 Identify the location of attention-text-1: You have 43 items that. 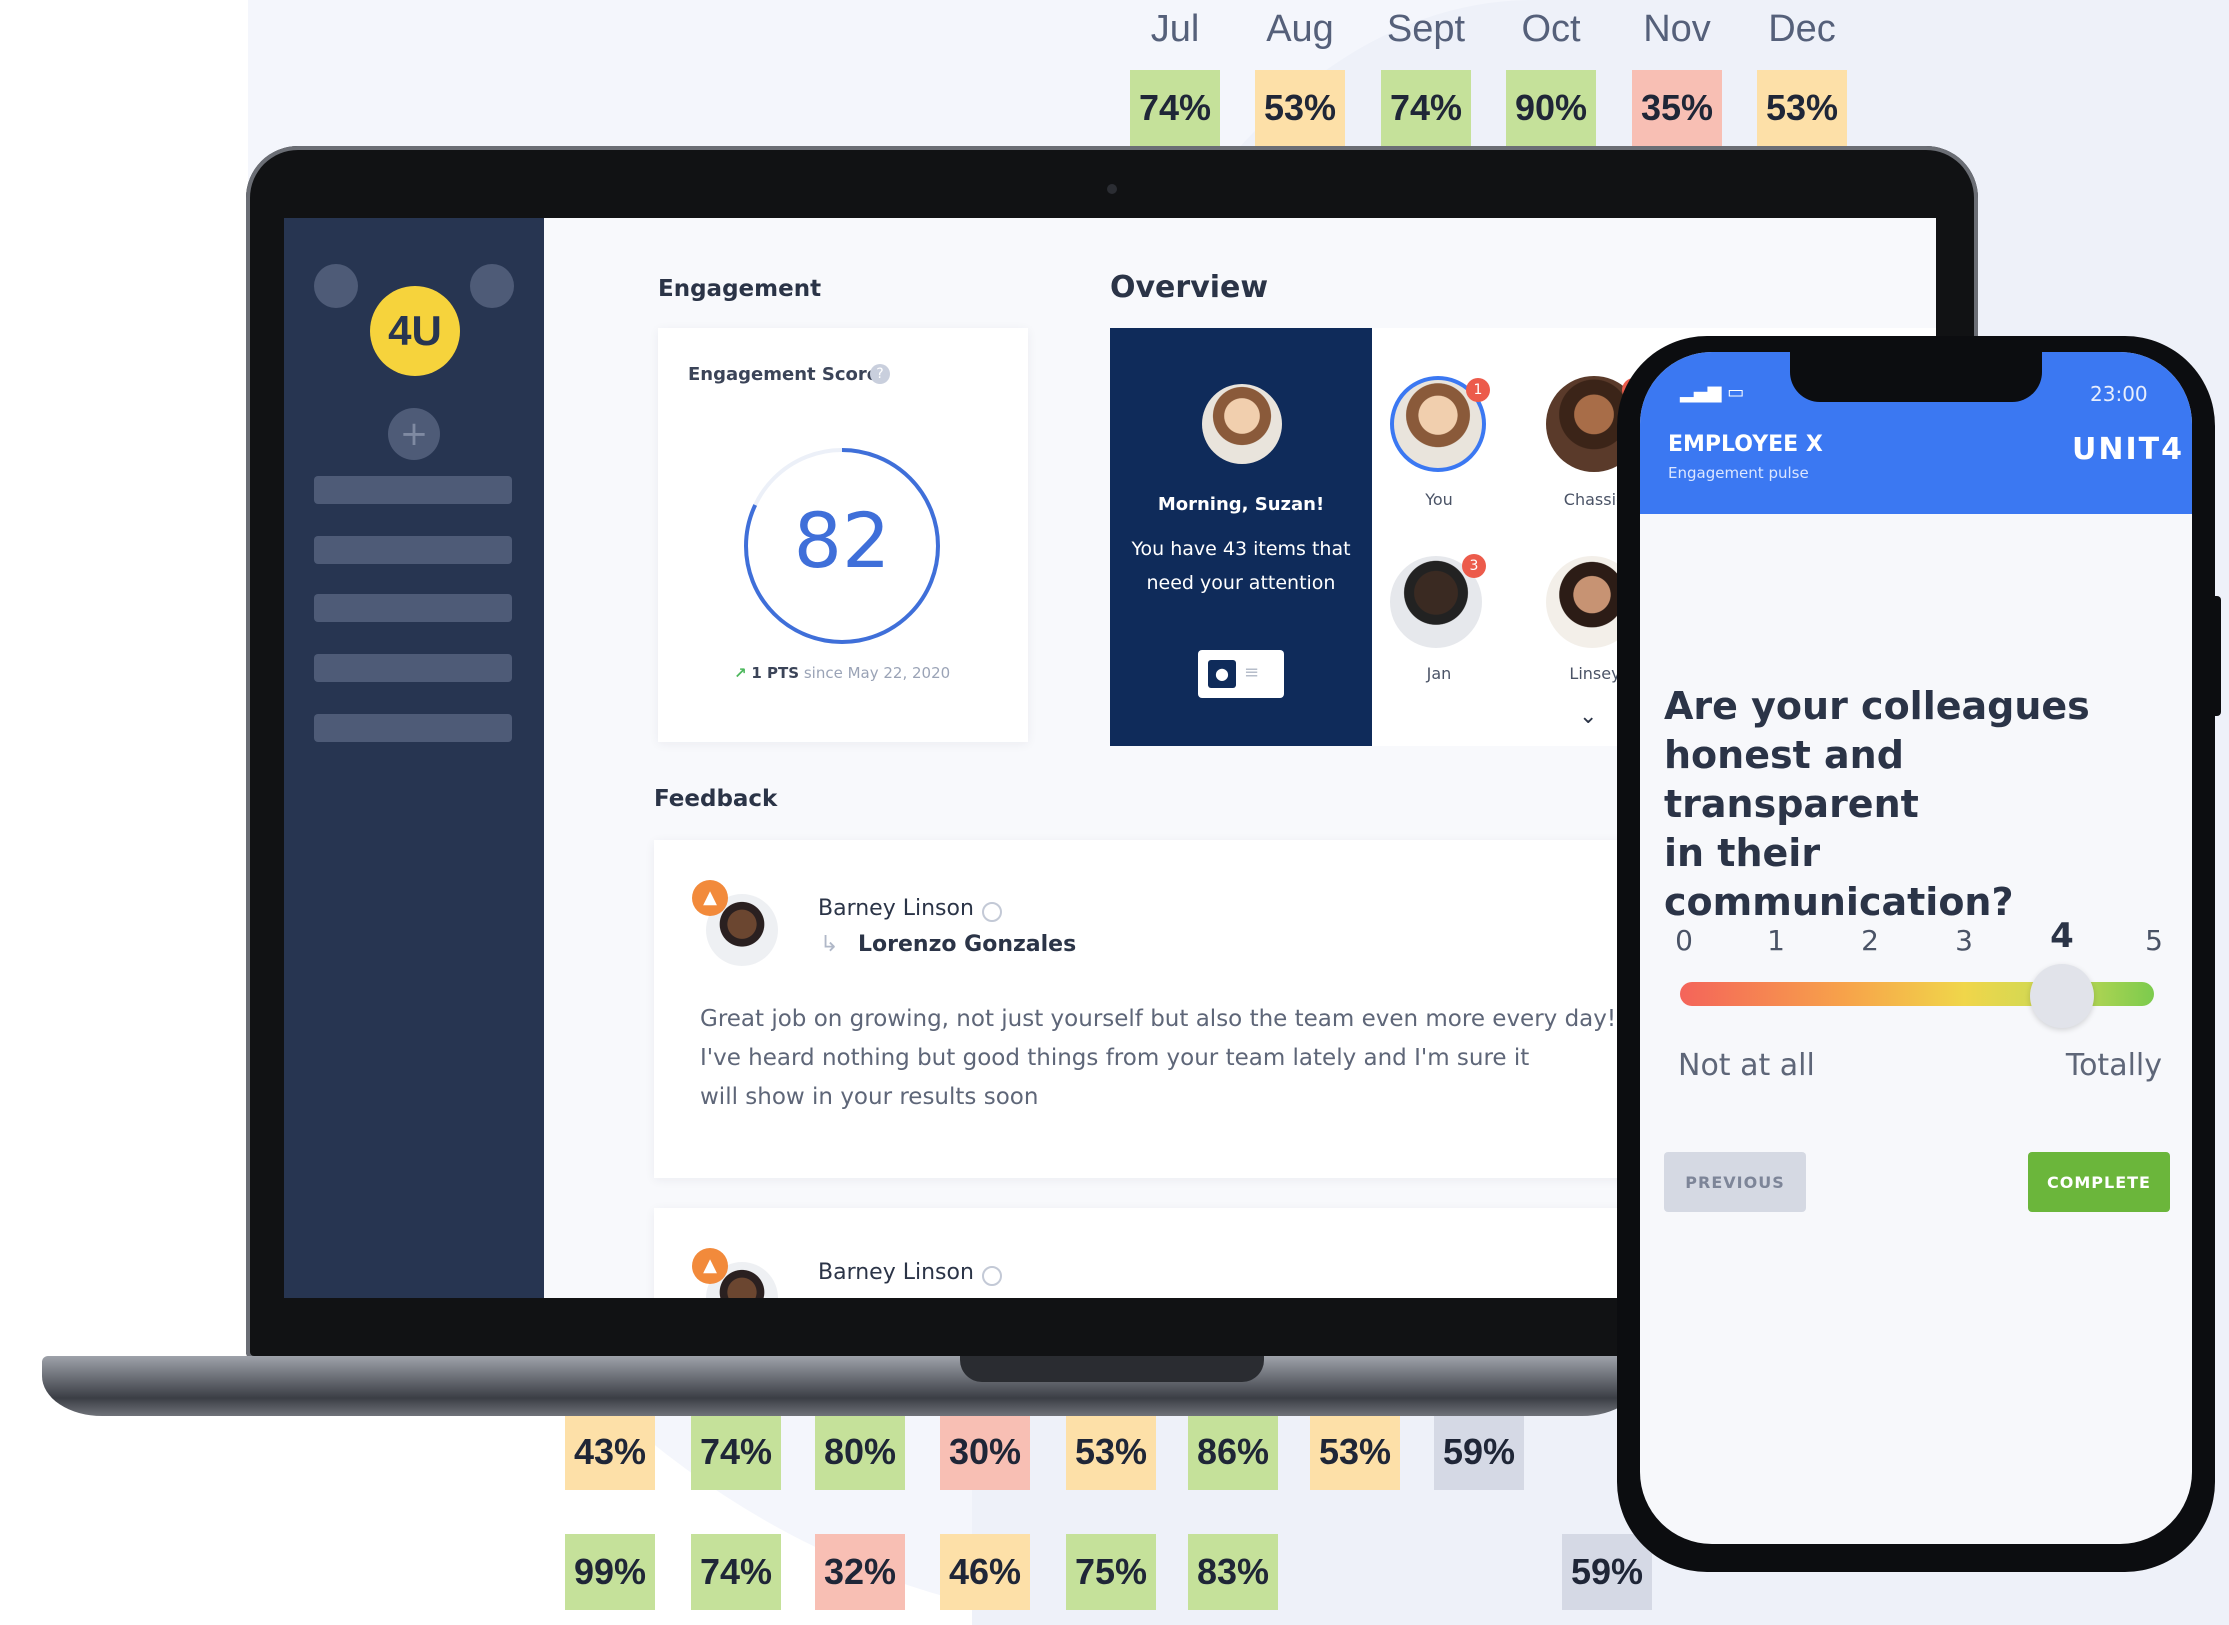
(1241, 549).